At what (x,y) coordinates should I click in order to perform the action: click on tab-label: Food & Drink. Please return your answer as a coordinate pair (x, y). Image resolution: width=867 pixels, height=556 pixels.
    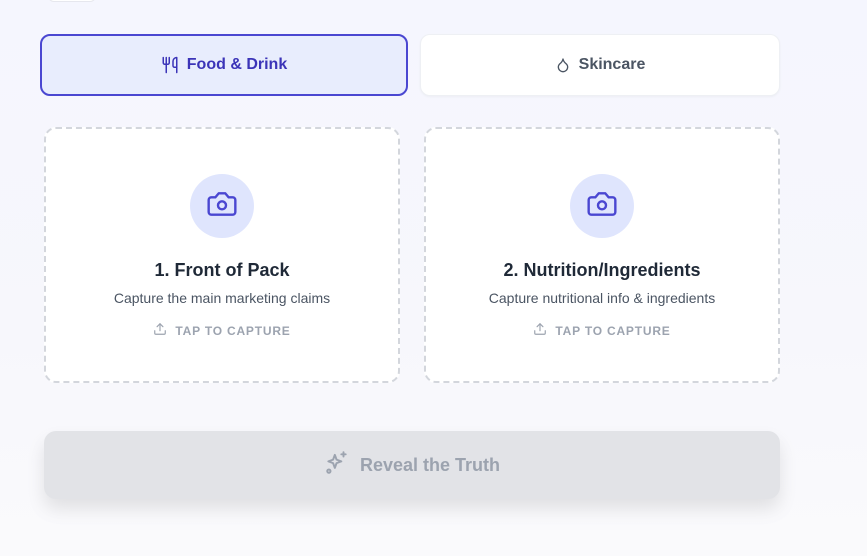
    Looking at the image, I should click on (237, 64).